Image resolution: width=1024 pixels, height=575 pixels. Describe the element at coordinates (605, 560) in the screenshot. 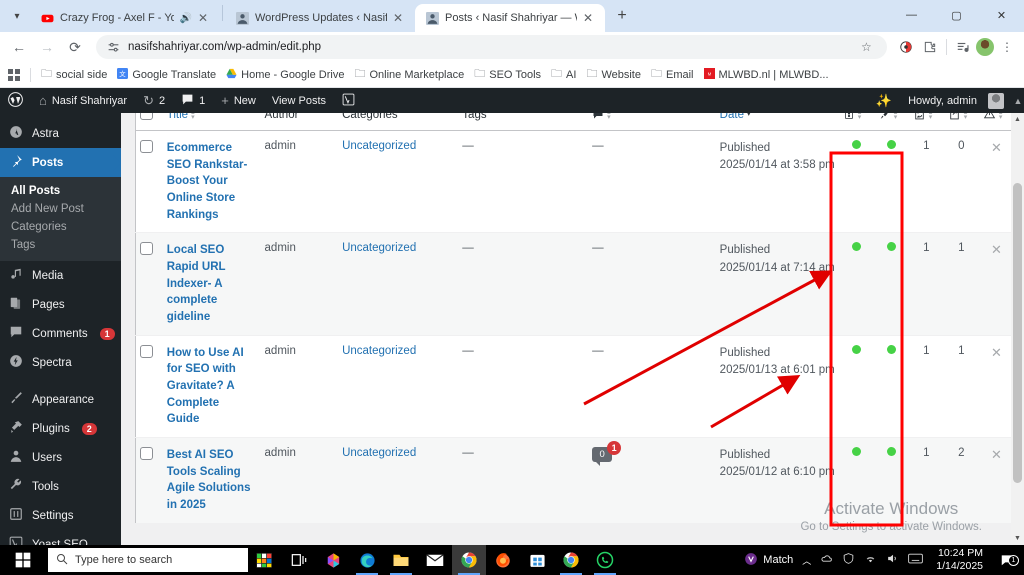

I see `whatsapp-icon` at that location.